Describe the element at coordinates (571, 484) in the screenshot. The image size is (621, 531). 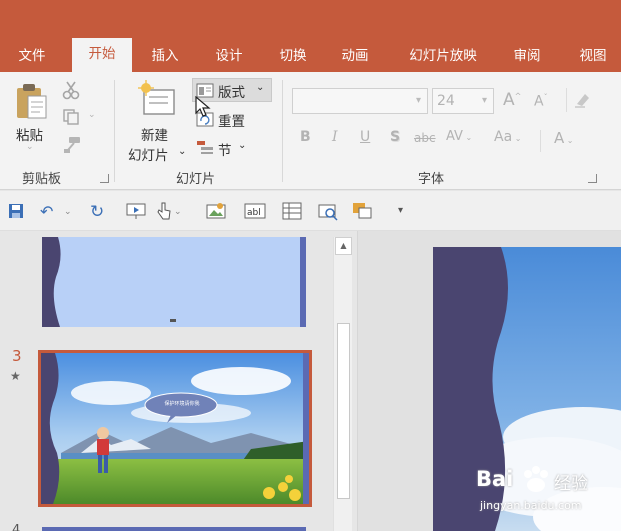
I see `watermark-brand-2: 经验` at that location.